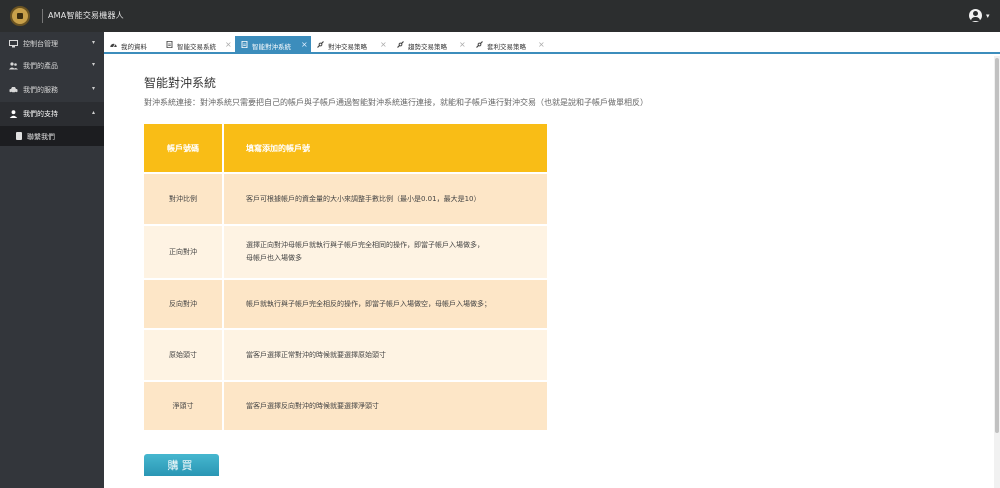 Image resolution: width=1000 pixels, height=488 pixels. Describe the element at coordinates (184, 199) in the screenshot. I see `table-cell-name: 對沖比例` at that location.